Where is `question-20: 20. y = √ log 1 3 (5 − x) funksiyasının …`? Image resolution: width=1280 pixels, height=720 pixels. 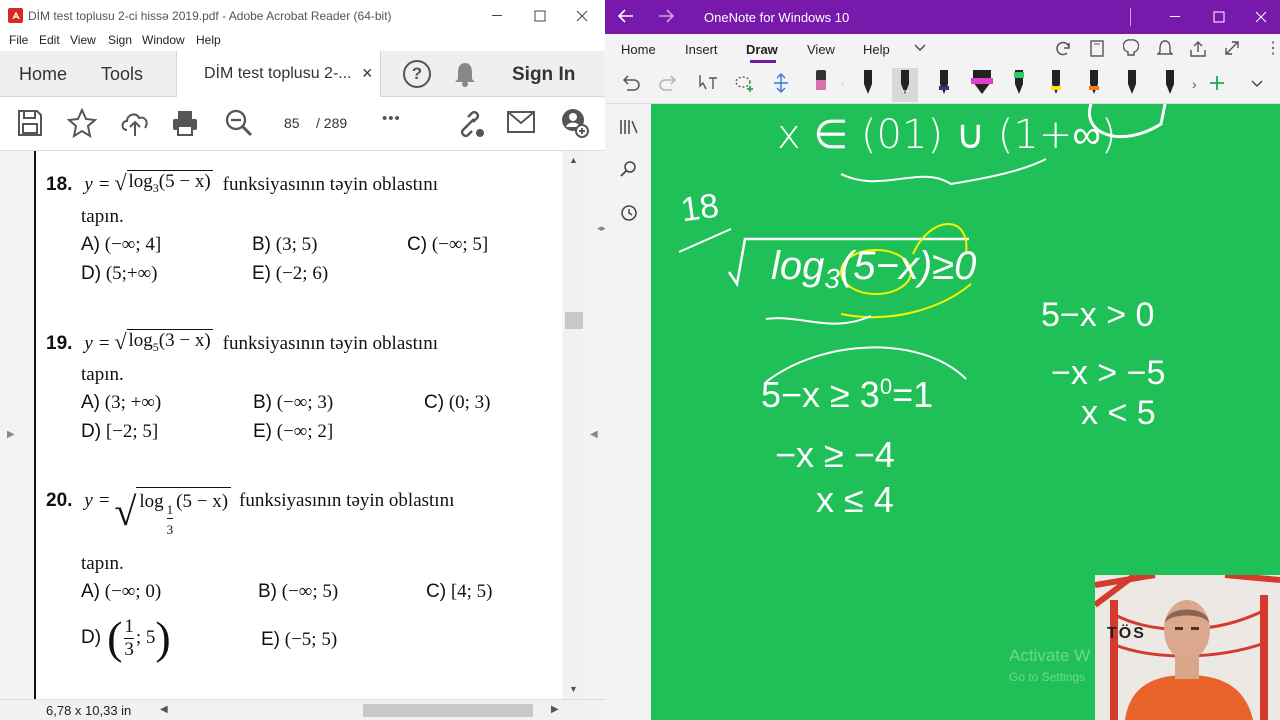 question-20: 20. y = √ log 1 3 (5 − x) funksiyasının … is located at coordinates (250, 515).